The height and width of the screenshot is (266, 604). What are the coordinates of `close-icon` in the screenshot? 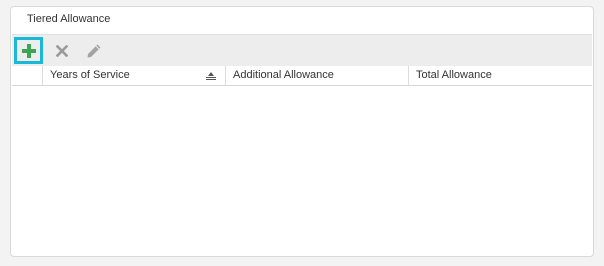 It's located at (61, 50).